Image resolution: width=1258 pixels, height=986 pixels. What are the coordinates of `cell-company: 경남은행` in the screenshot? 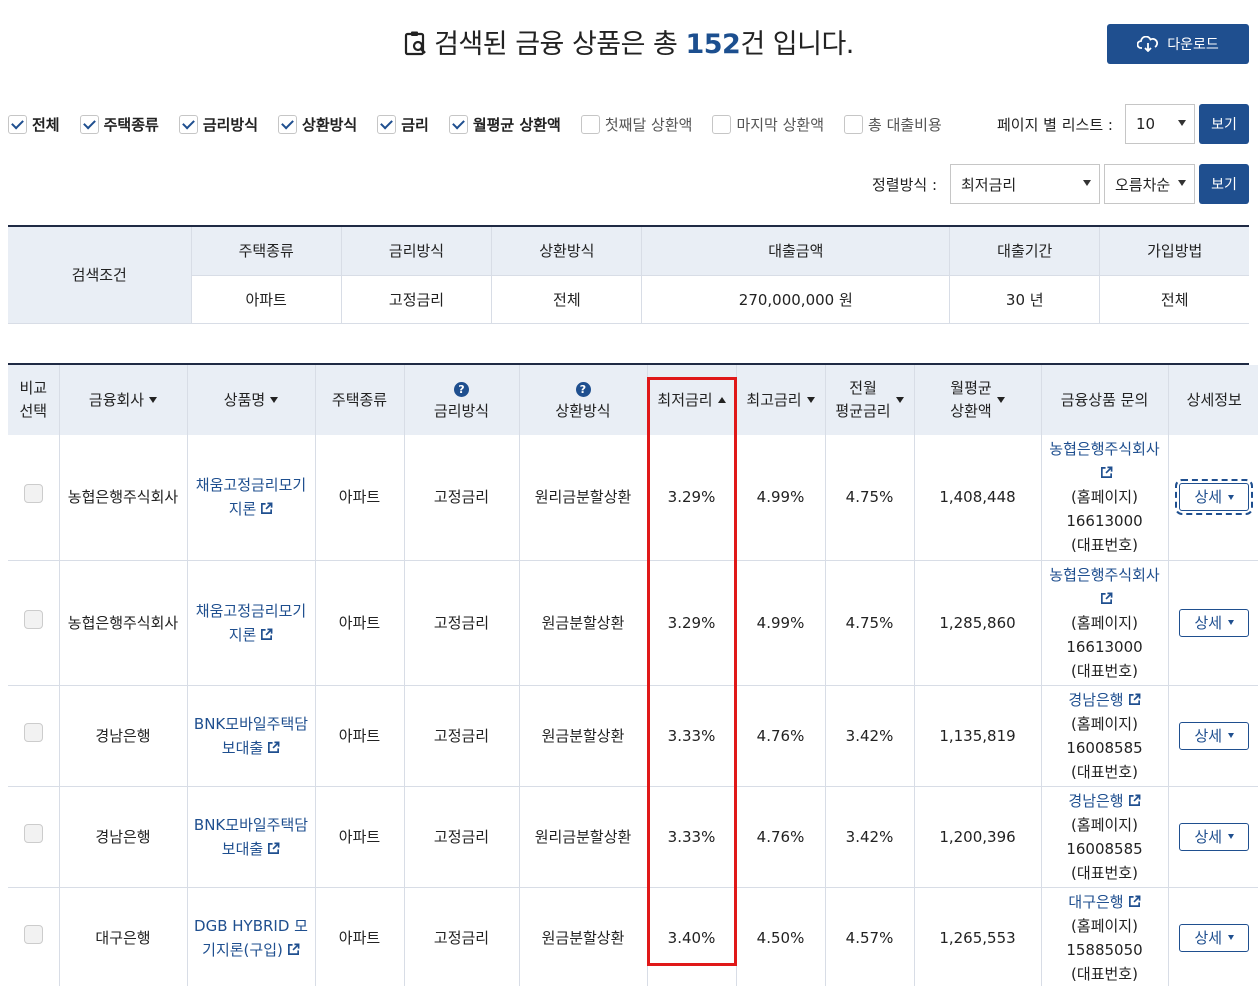 It's located at (122, 736).